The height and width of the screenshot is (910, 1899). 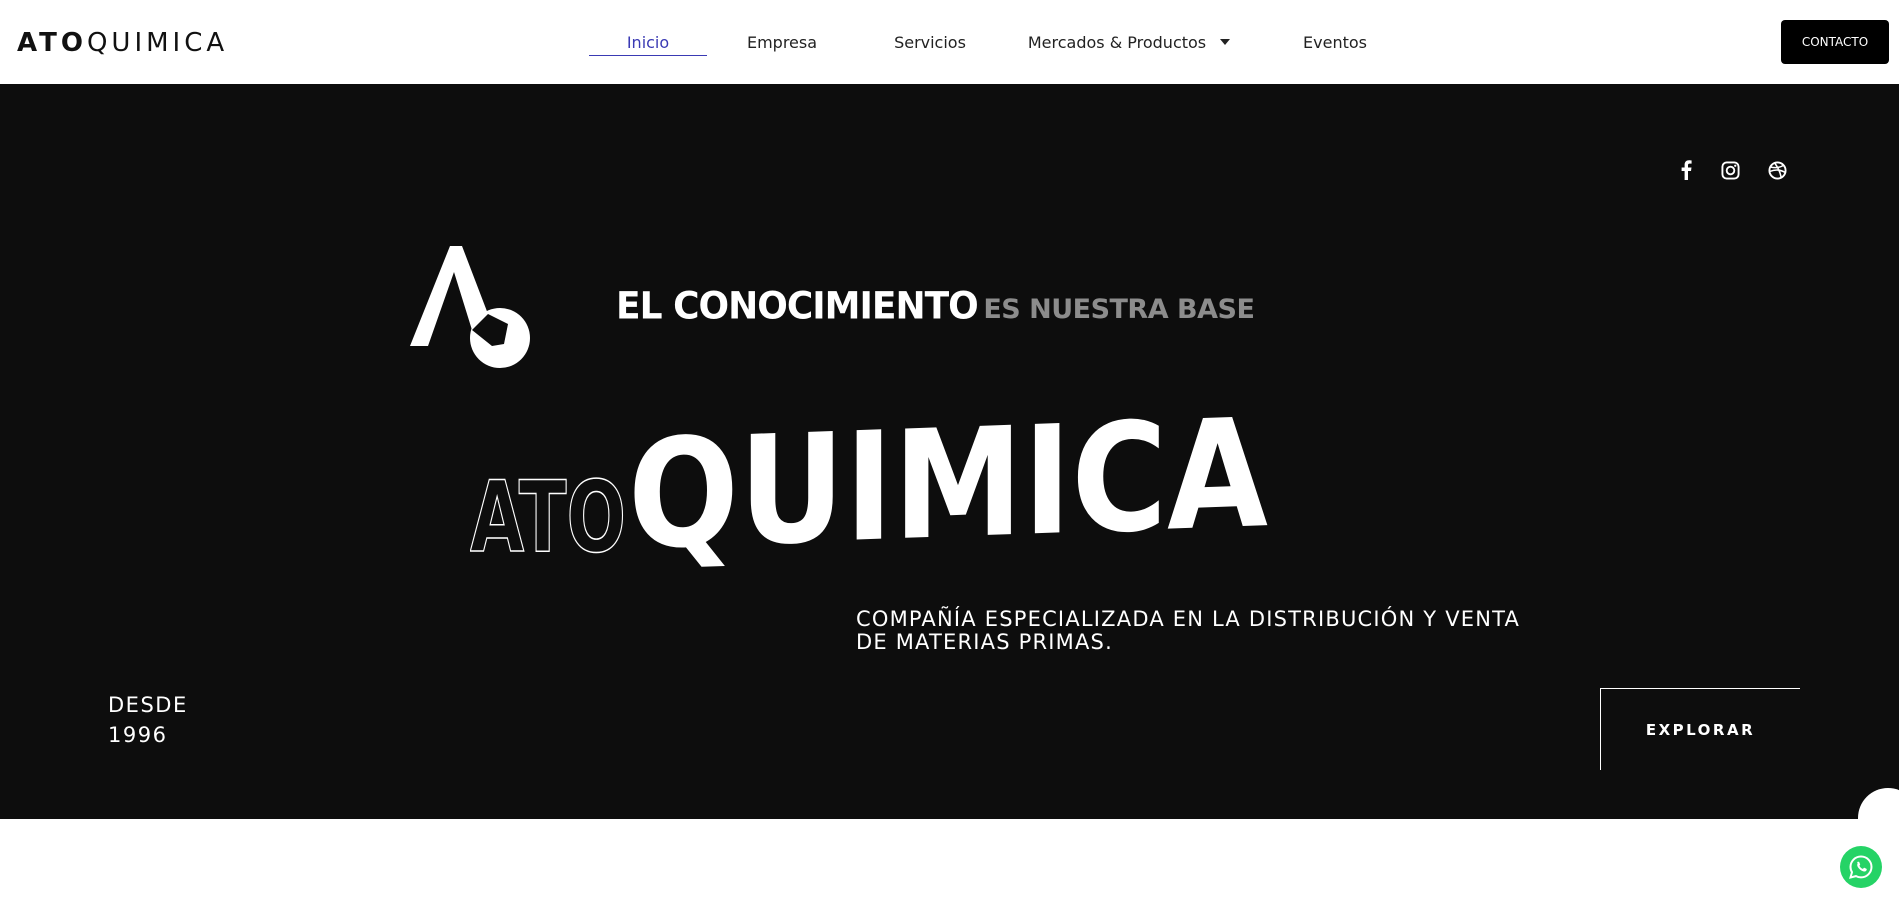 I want to click on hero-title: ATO QUIMICA, so click(x=869, y=479).